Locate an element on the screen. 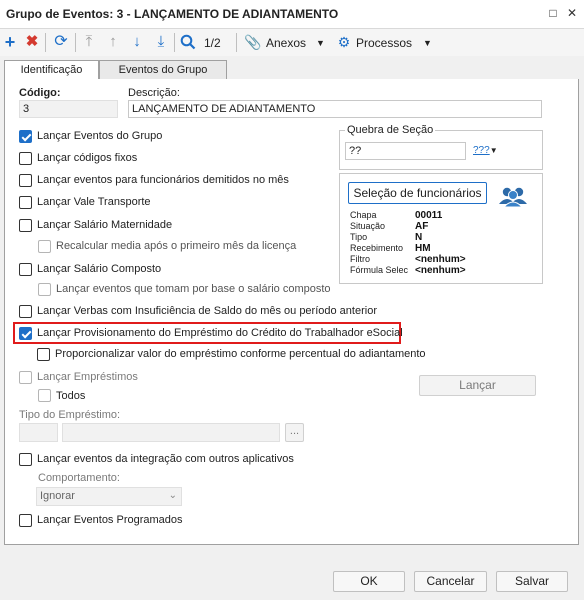 The width and height of the screenshot is (584, 600). proporcionalizar-checkbox is located at coordinates (43, 354).